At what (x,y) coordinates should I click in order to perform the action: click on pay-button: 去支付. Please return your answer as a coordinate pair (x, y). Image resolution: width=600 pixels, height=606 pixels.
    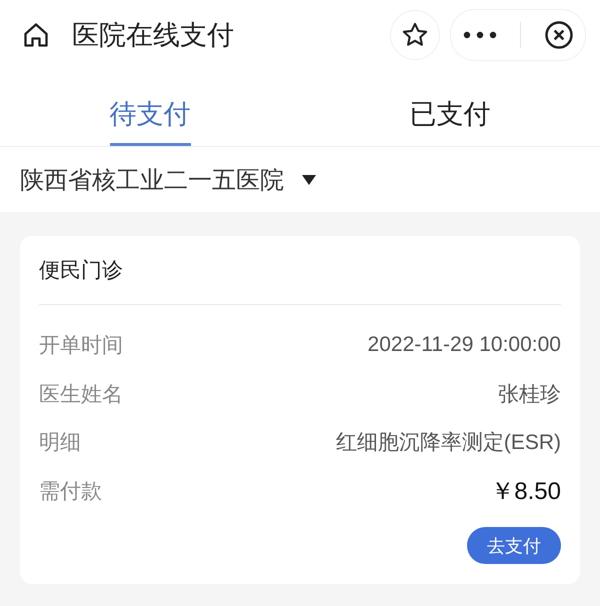
    Looking at the image, I should click on (514, 545).